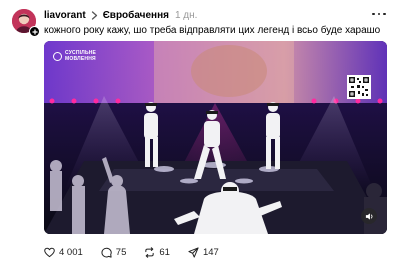  What do you see at coordinates (140, 252) in the screenshot?
I see `post-actions: 4 001 75 61 147` at bounding box center [140, 252].